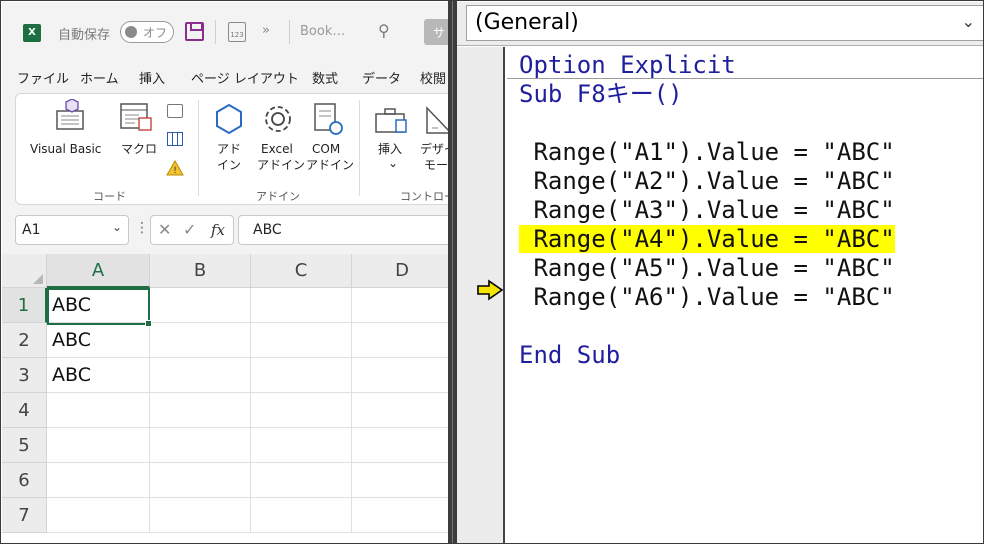 The height and width of the screenshot is (544, 984). What do you see at coordinates (189, 229) in the screenshot?
I see `enter-icon: ✓` at bounding box center [189, 229].